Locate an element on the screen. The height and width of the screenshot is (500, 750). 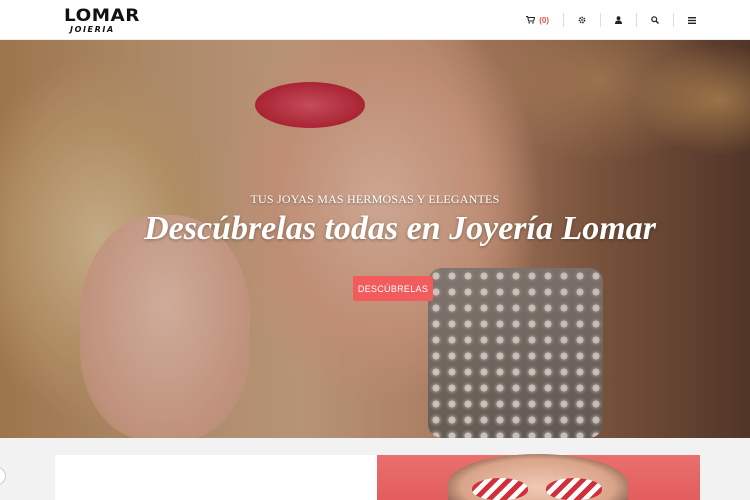
settings-button is located at coordinates (581, 20).